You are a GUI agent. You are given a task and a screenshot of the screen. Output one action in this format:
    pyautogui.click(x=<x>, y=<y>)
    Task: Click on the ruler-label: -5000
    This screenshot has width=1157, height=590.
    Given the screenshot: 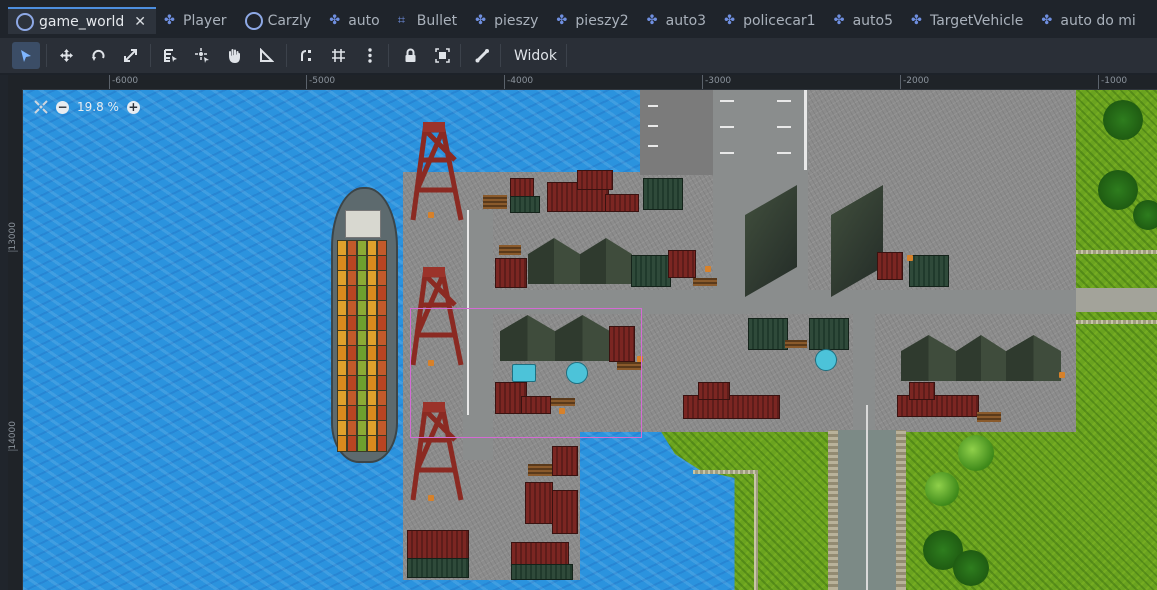 What is the action you would take?
    pyautogui.click(x=320, y=82)
    